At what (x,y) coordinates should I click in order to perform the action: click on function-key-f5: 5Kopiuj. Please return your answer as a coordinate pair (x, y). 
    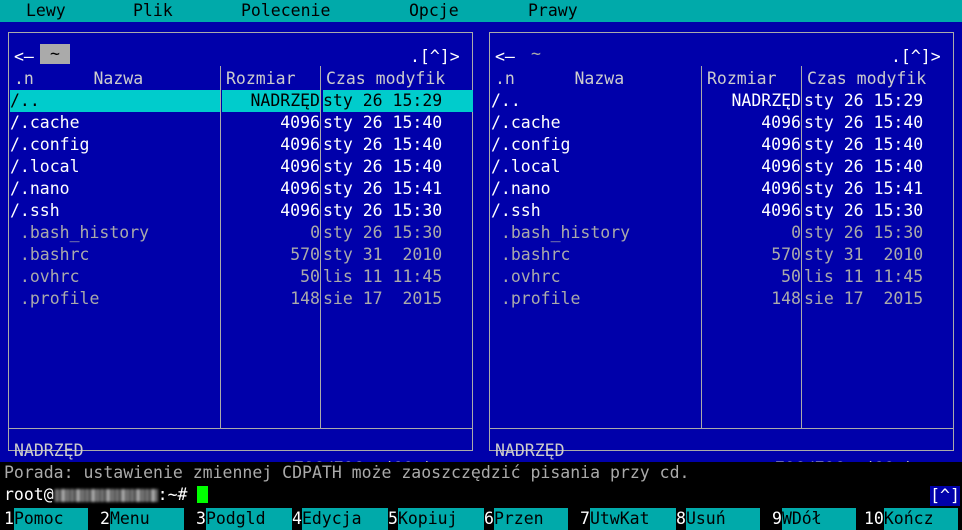
    Looking at the image, I should click on (436, 519).